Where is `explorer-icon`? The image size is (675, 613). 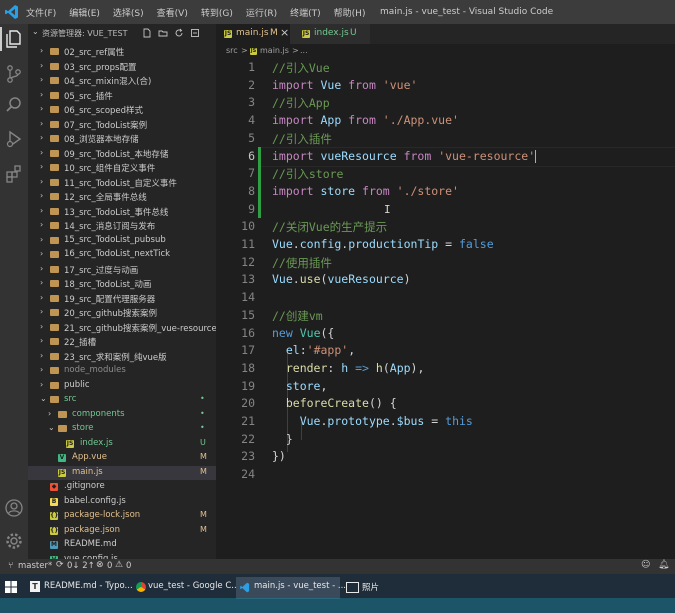 explorer-icon is located at coordinates (14, 39).